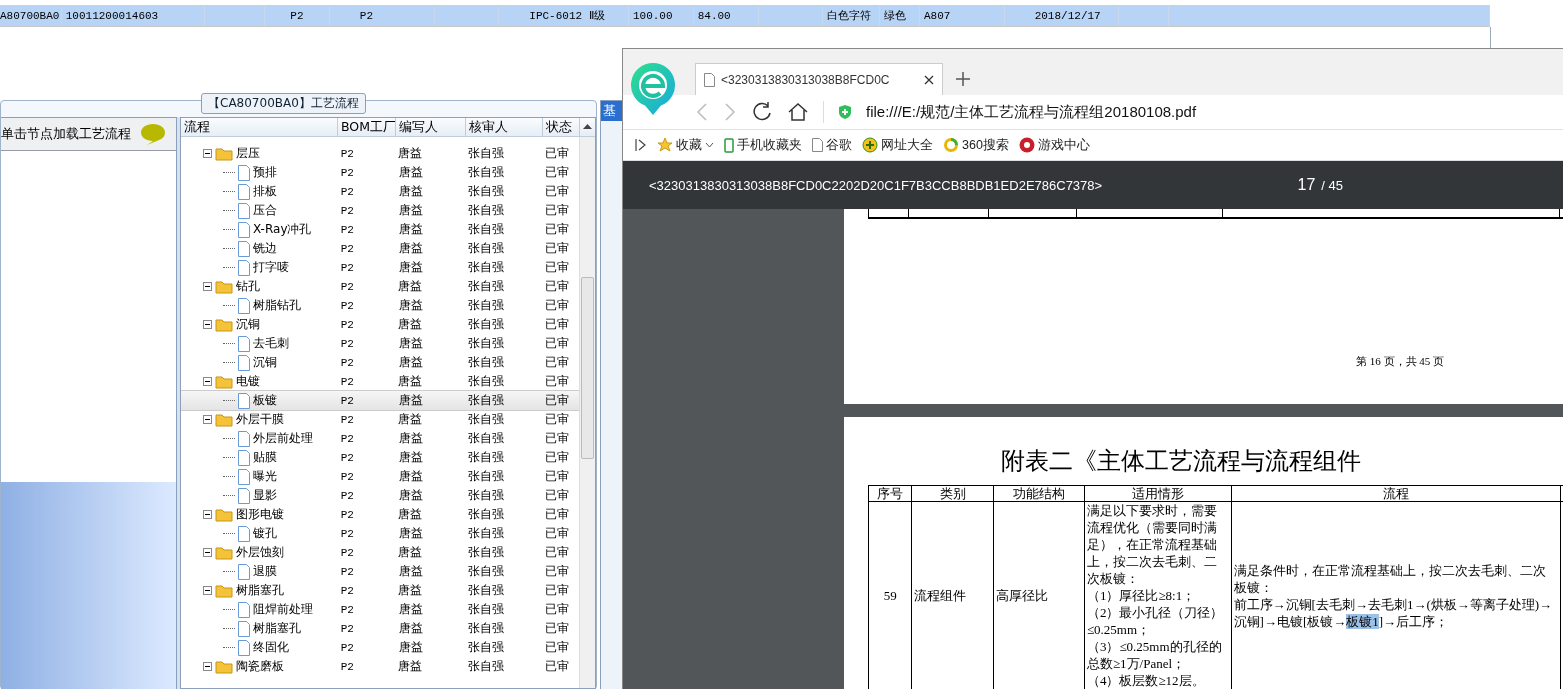  I want to click on table-cell: 白色字符, so click(849, 16).